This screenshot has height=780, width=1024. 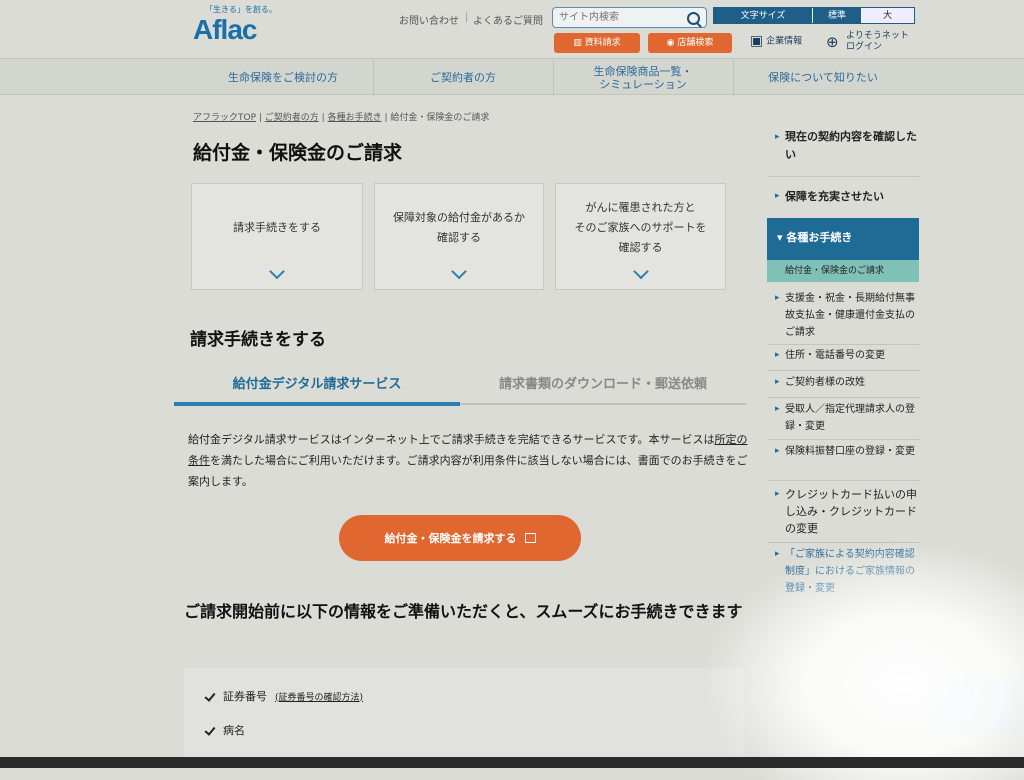 I want to click on card-label: 保障対象の給付金があるか 確認する, so click(x=459, y=227).